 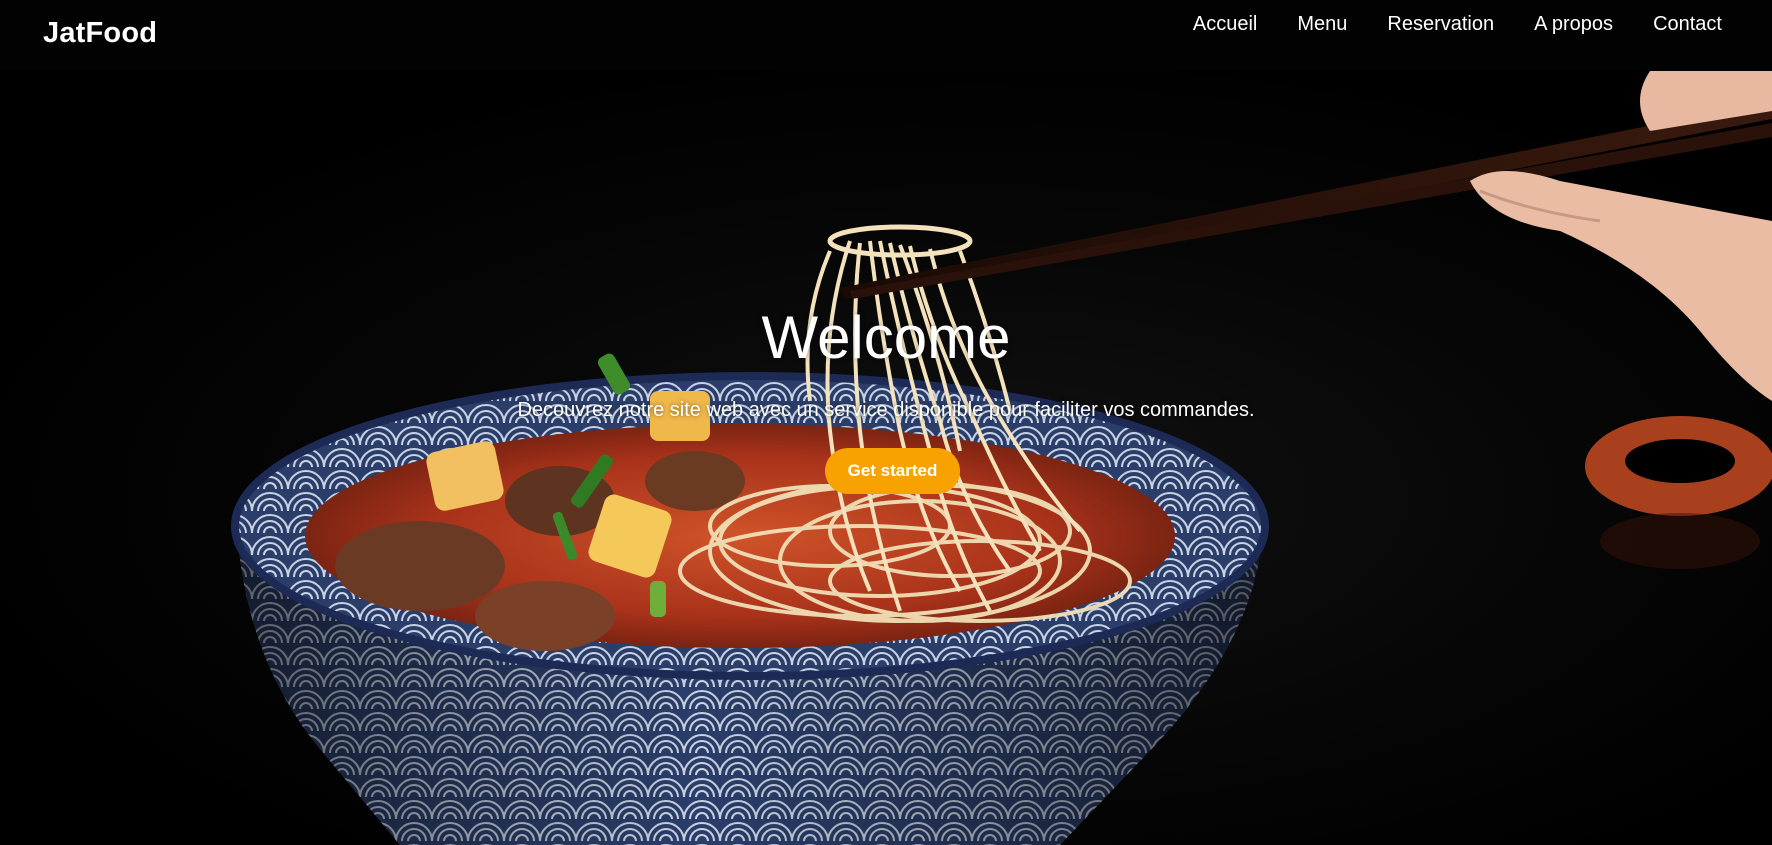 What do you see at coordinates (1687, 24) in the screenshot?
I see `nav-link-contact: Contact` at bounding box center [1687, 24].